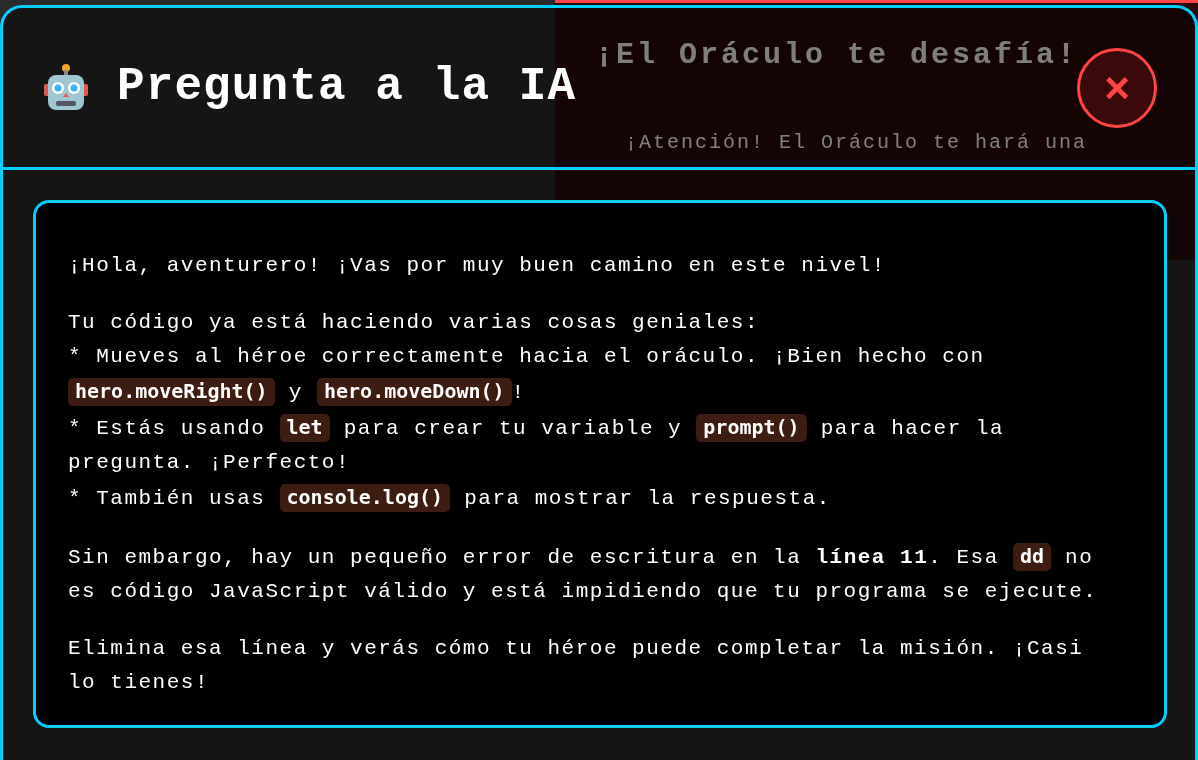 This screenshot has width=1198, height=760. I want to click on inline-code: hero.moveDown(), so click(414, 392).